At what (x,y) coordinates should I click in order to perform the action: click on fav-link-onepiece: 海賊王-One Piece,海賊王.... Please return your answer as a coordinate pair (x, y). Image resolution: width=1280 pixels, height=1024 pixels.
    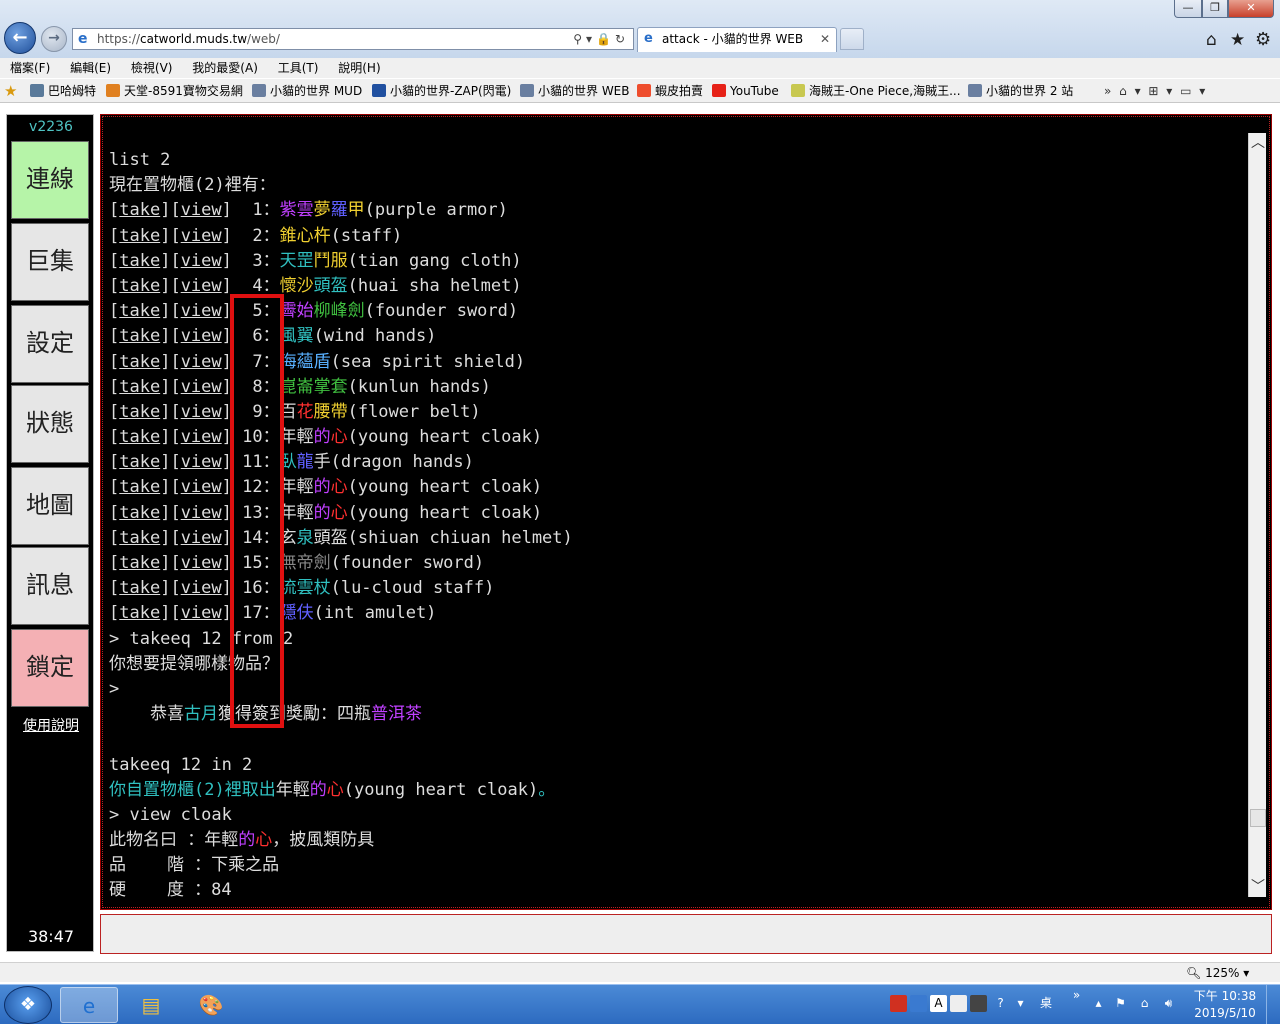
    Looking at the image, I should click on (876, 90).